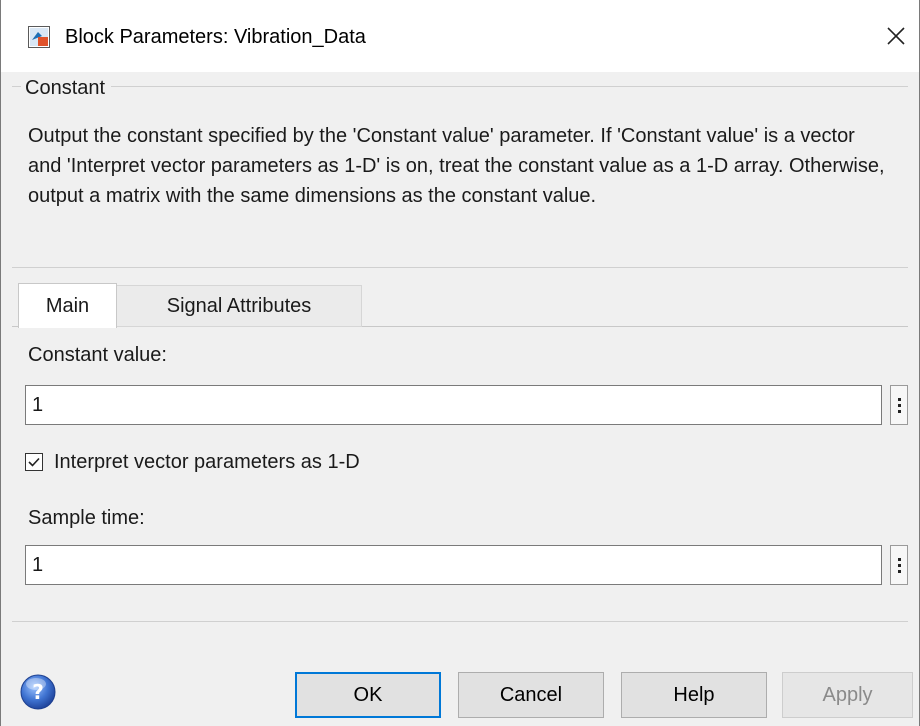 The width and height of the screenshot is (920, 726). Describe the element at coordinates (453, 405) in the screenshot. I see `constant-value-input: 1` at that location.